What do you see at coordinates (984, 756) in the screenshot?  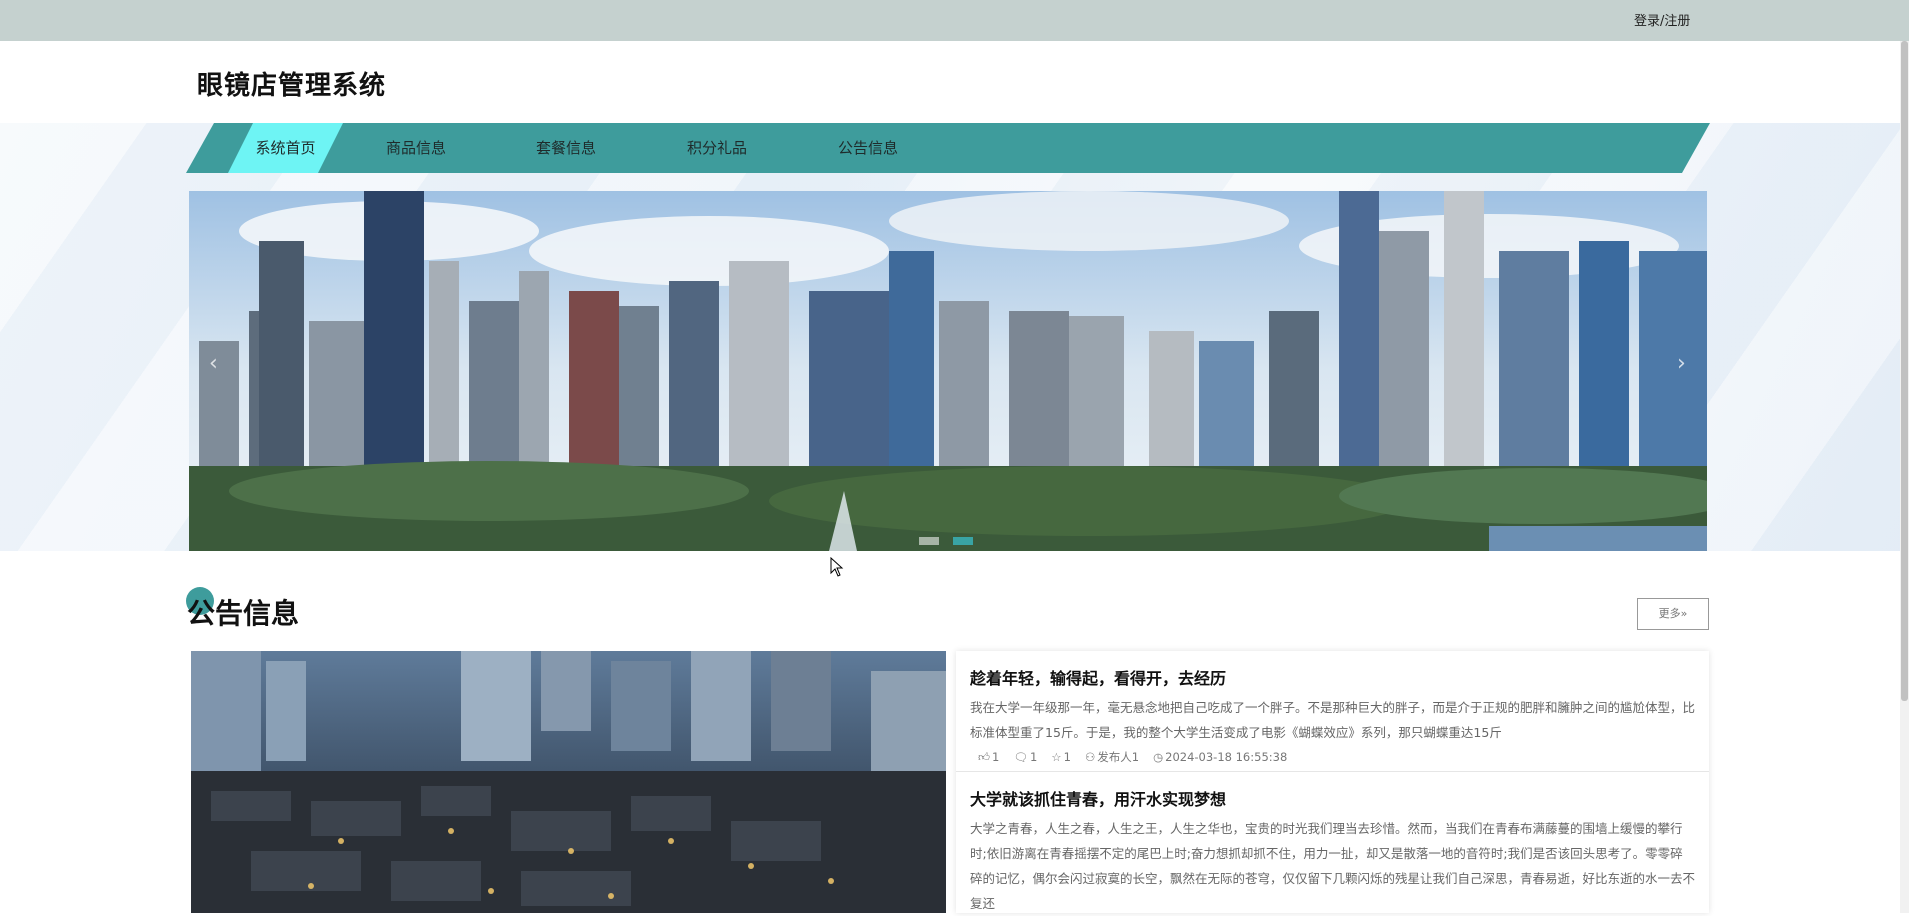 I see `thumbs-up-icon: 👍︎` at bounding box center [984, 756].